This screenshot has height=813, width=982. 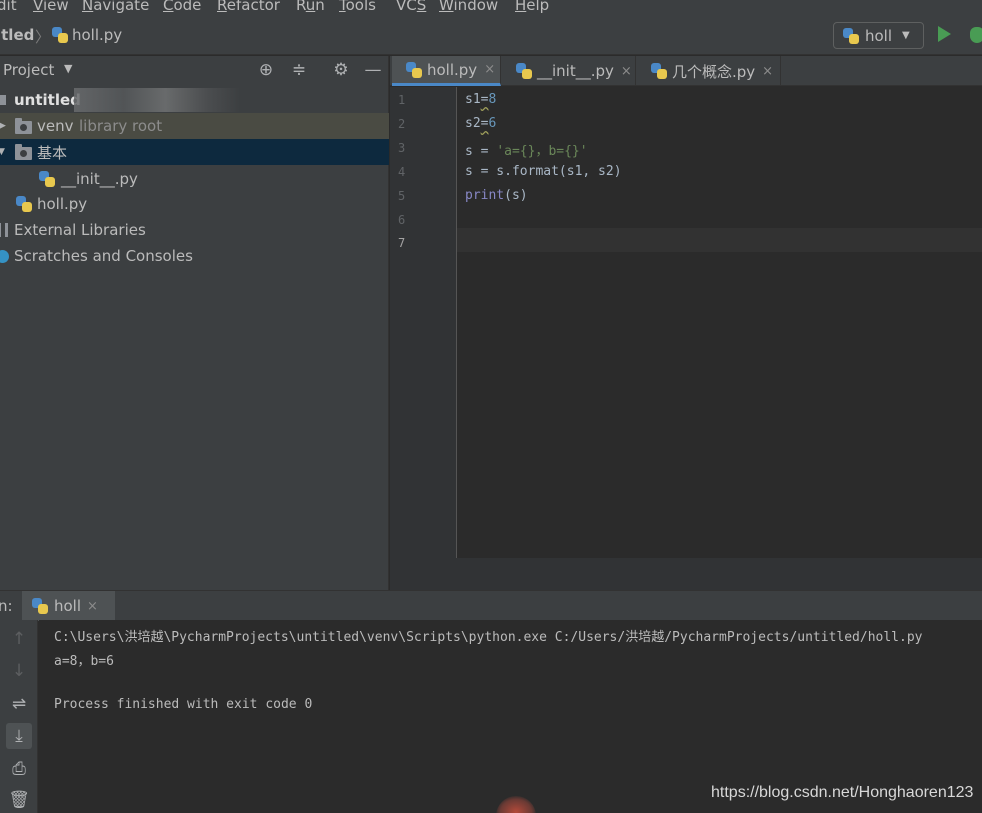 I want to click on code-line: s2=6, so click(x=480, y=123).